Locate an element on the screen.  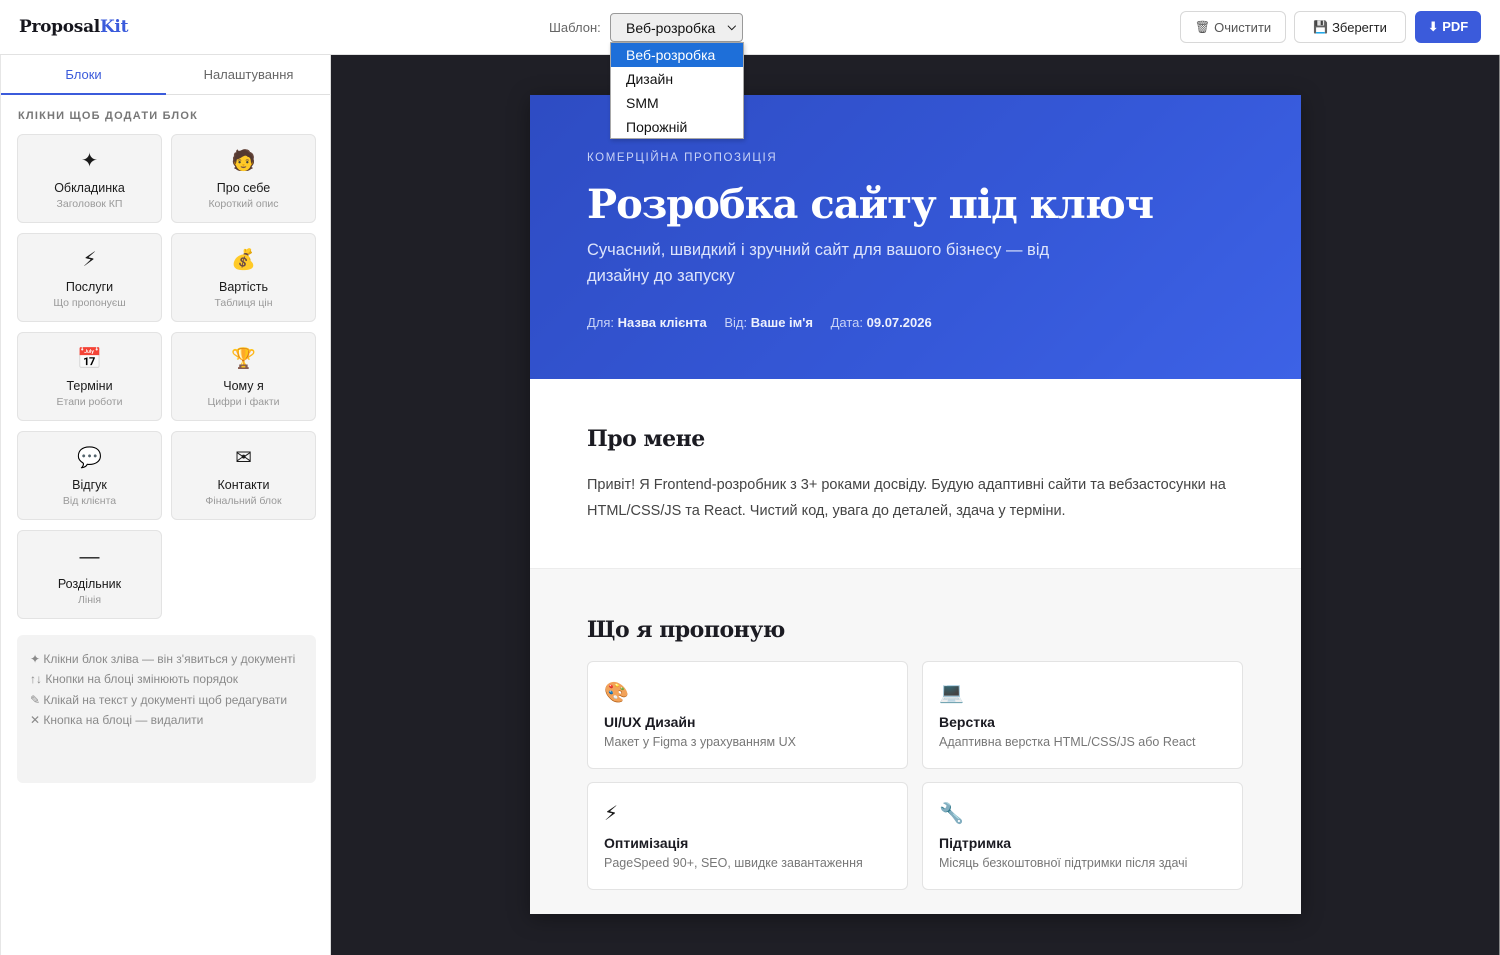
hint-line: ✕ Кнопка на блоці — видалити is located at coordinates (117, 719).